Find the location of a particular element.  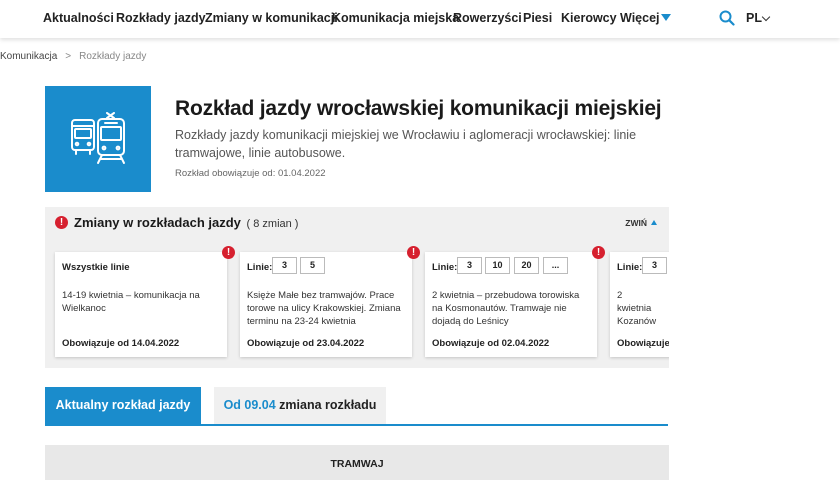

nav-item-komunikacja: Komunikacja miejska is located at coordinates (395, 18).